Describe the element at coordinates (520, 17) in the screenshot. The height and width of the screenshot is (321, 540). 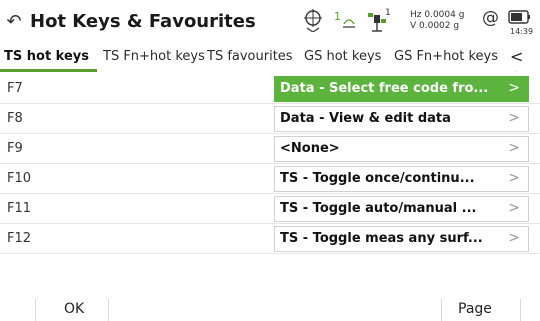
I see `battery-icon` at that location.